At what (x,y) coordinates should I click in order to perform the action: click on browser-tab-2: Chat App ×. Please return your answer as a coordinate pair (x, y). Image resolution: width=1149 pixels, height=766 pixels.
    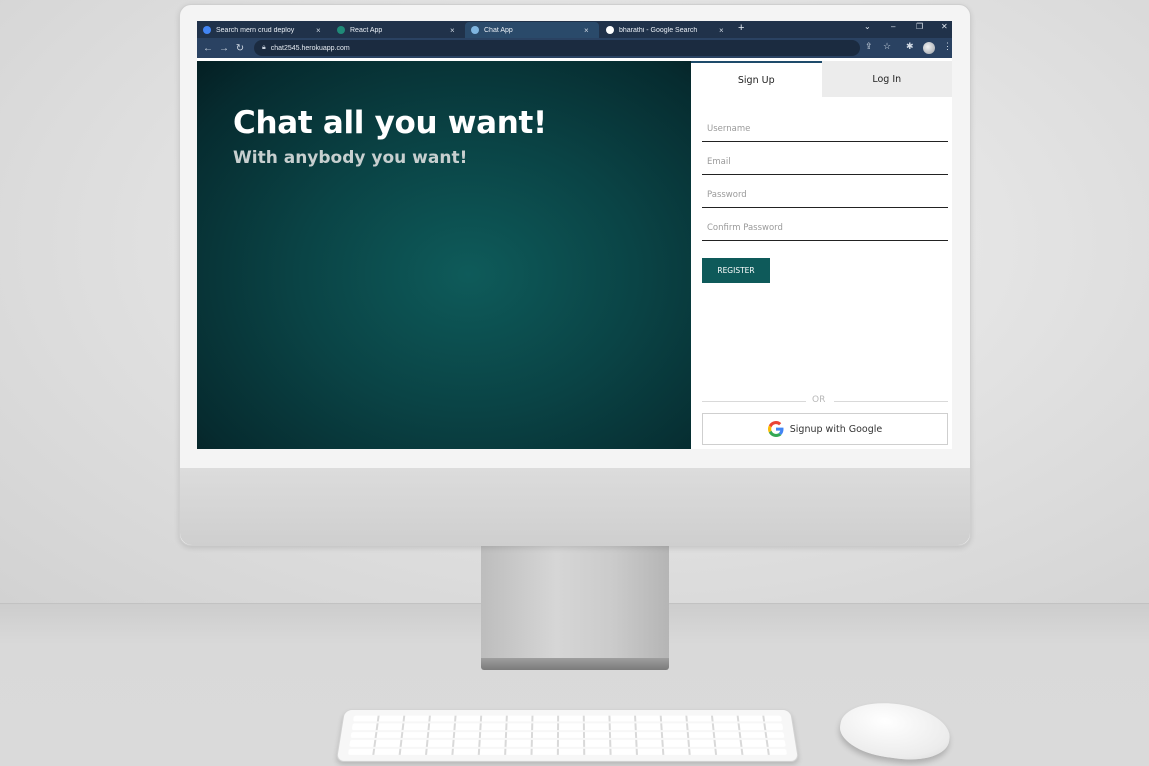
    Looking at the image, I should click on (532, 30).